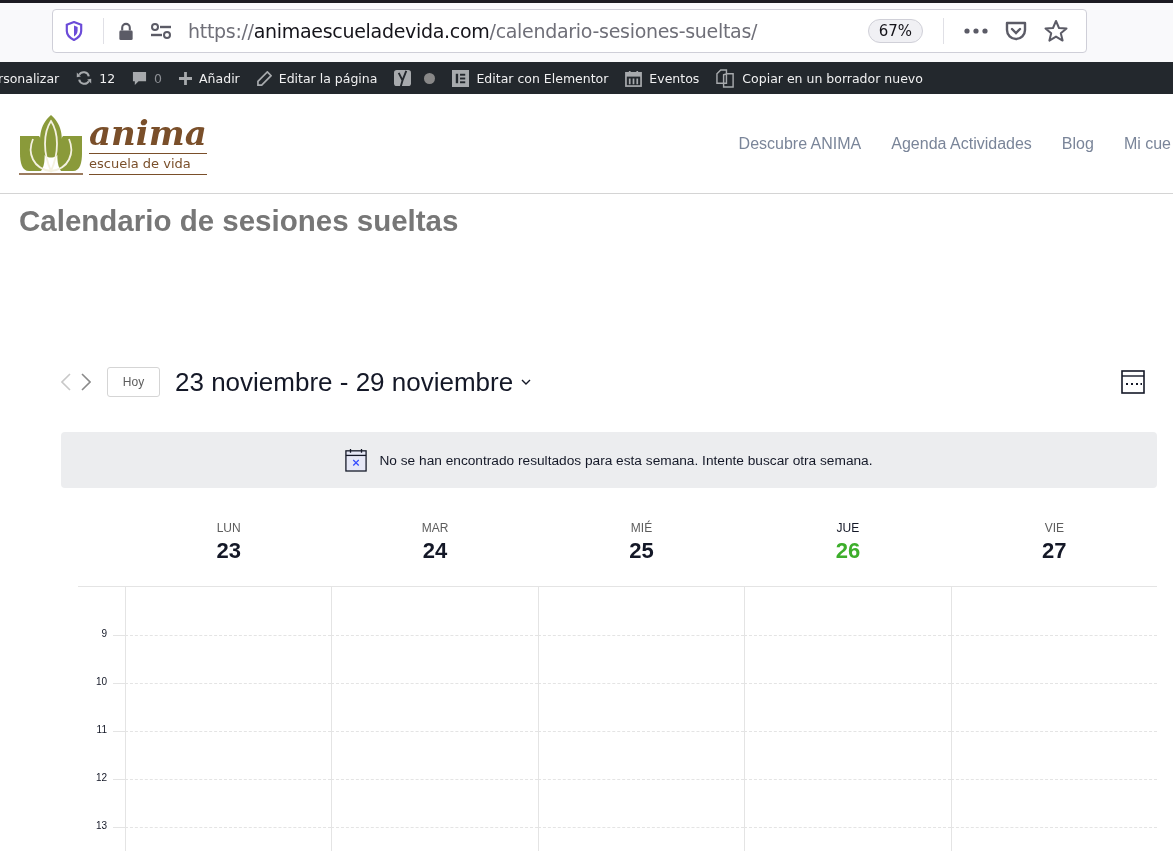  What do you see at coordinates (228, 528) in the screenshot?
I see `weekday-label: LUN` at bounding box center [228, 528].